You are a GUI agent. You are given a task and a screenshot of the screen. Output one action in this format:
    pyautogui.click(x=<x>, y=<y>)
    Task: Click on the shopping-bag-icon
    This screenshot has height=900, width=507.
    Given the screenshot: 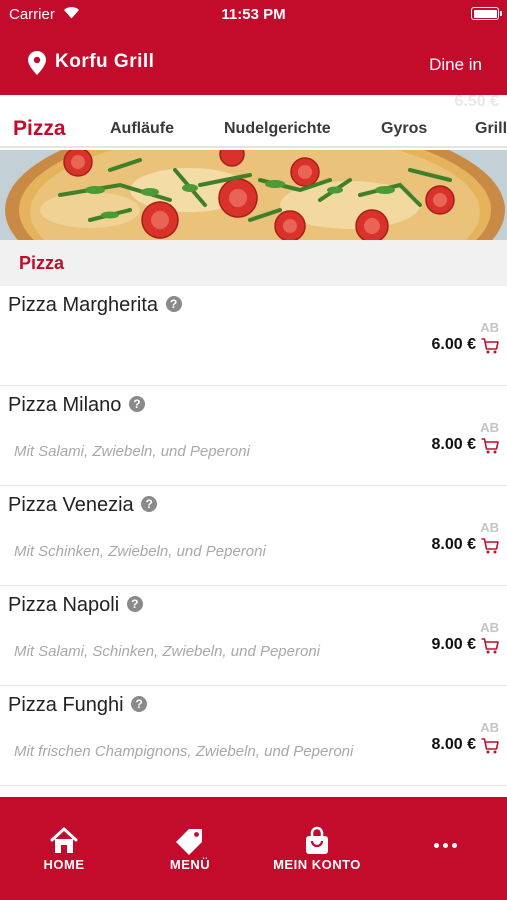 What is the action you would take?
    pyautogui.click(x=317, y=840)
    